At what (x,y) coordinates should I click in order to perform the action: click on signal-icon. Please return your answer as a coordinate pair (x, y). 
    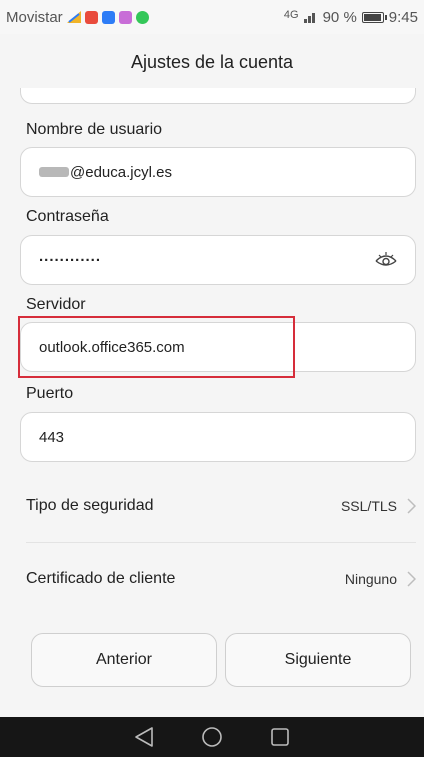
    Looking at the image, I should click on (309, 18).